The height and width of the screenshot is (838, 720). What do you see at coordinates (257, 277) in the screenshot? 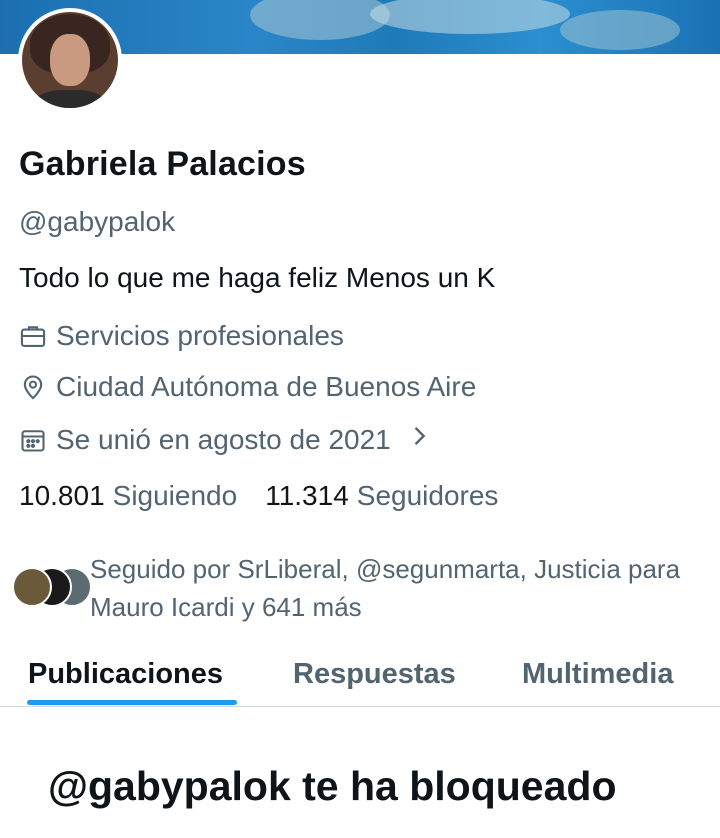
I see `profile-bio: Todo lo que me haga feliz Menos un K` at bounding box center [257, 277].